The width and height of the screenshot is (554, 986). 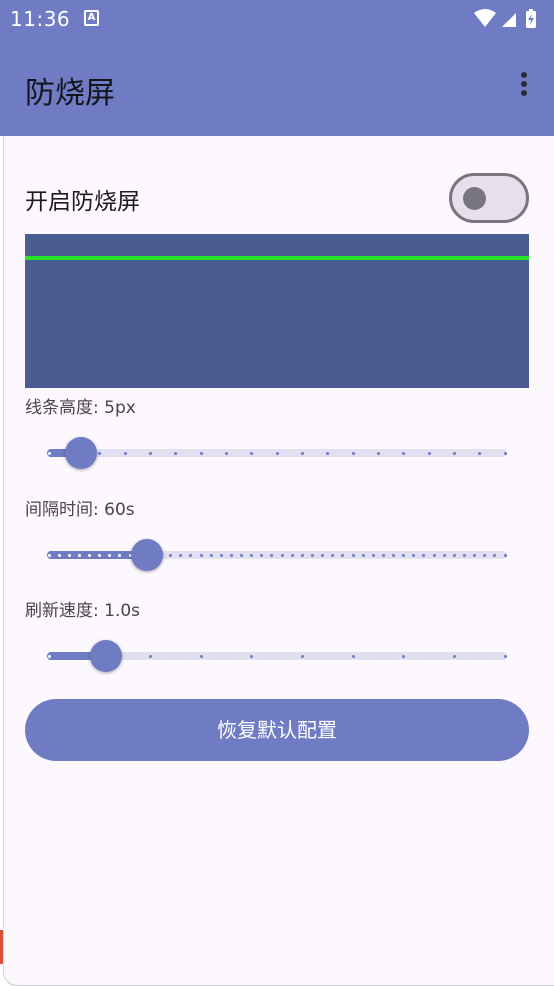 I want to click on reset-defaults-button: 恢复默认配置, so click(x=277, y=730).